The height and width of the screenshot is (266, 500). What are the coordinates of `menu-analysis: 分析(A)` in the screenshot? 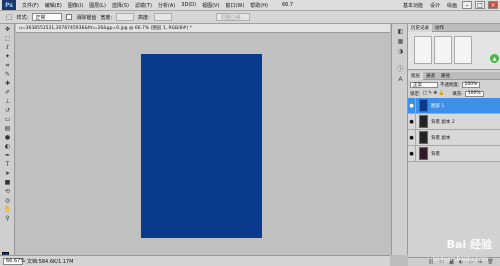 It's located at (166, 5).